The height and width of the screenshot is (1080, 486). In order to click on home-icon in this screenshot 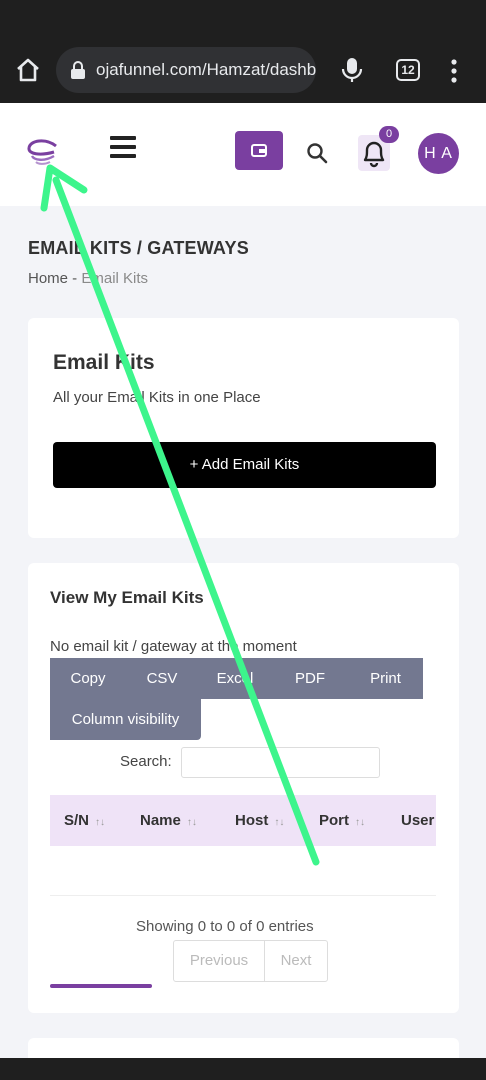, I will do `click(28, 70)`.